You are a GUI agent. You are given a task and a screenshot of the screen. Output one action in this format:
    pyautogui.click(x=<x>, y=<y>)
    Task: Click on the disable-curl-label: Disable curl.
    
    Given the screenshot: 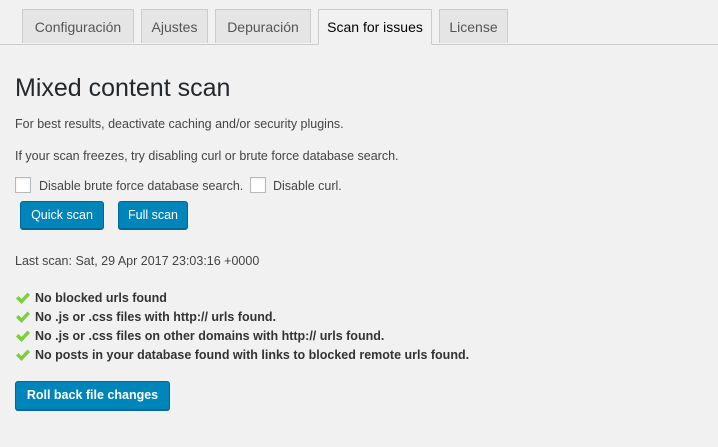 What is the action you would take?
    pyautogui.click(x=307, y=186)
    